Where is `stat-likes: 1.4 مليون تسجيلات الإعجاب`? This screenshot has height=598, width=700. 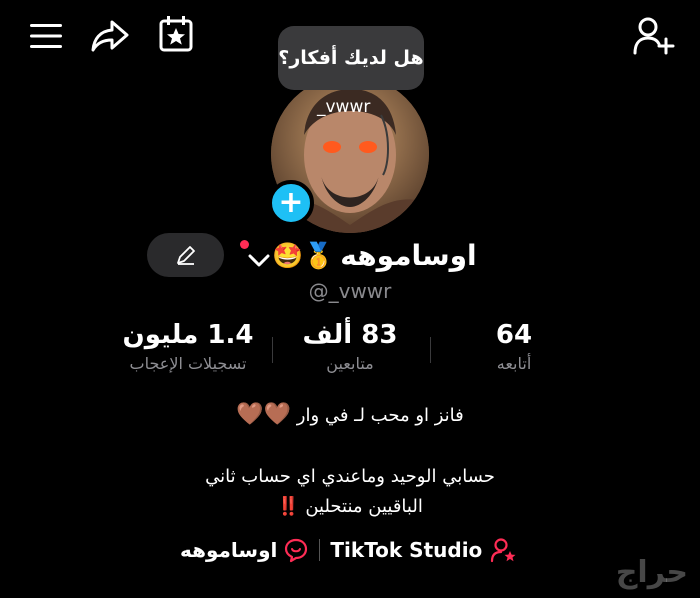 stat-likes: 1.4 مليون تسجيلات الإعجاب is located at coordinates (188, 346).